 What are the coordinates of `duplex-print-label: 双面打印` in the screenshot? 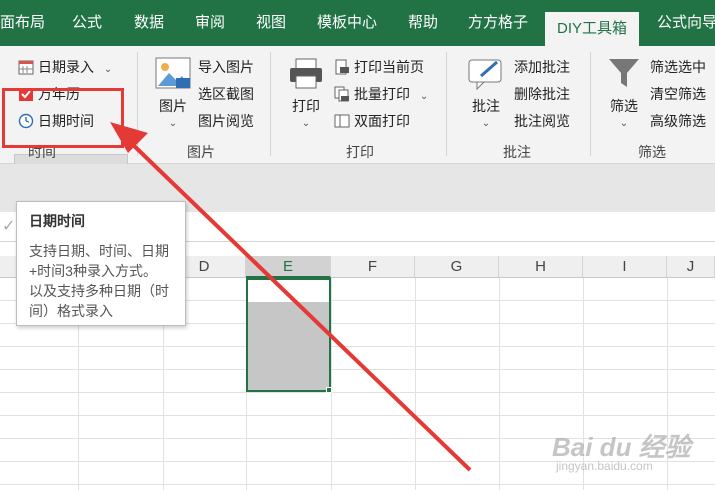 It's located at (382, 121).